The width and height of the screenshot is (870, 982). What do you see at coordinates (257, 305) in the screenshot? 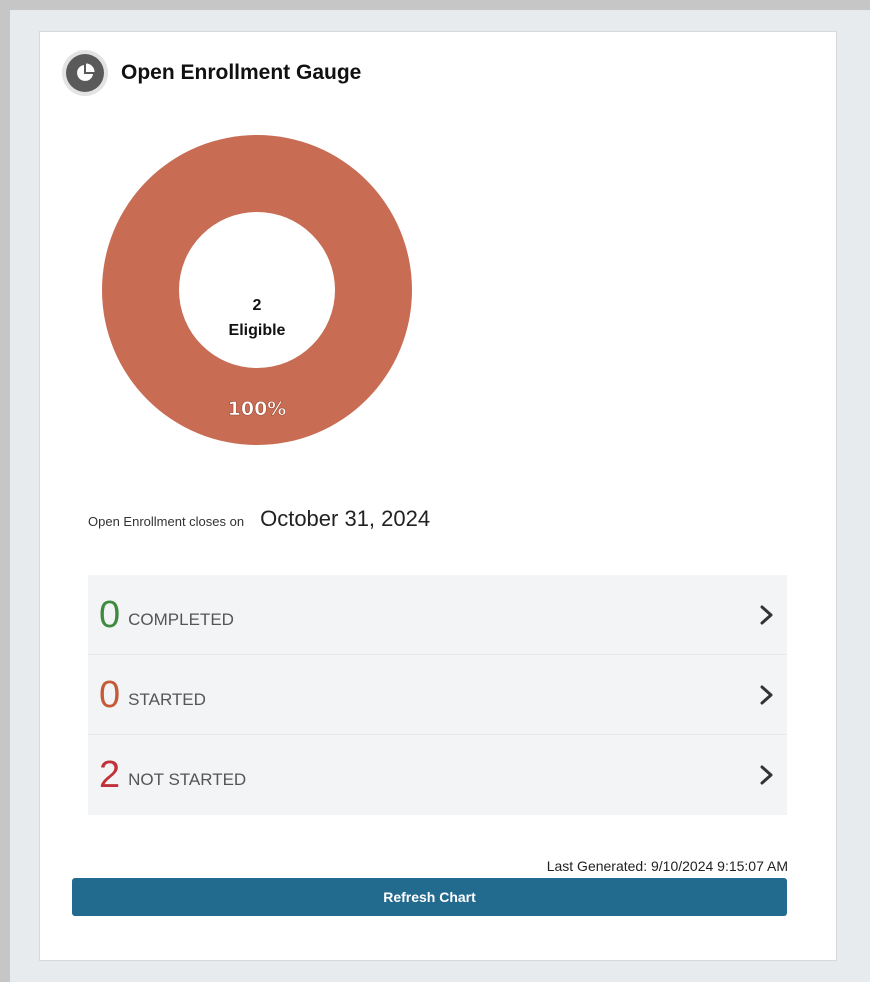
I see `center-count: 2` at bounding box center [257, 305].